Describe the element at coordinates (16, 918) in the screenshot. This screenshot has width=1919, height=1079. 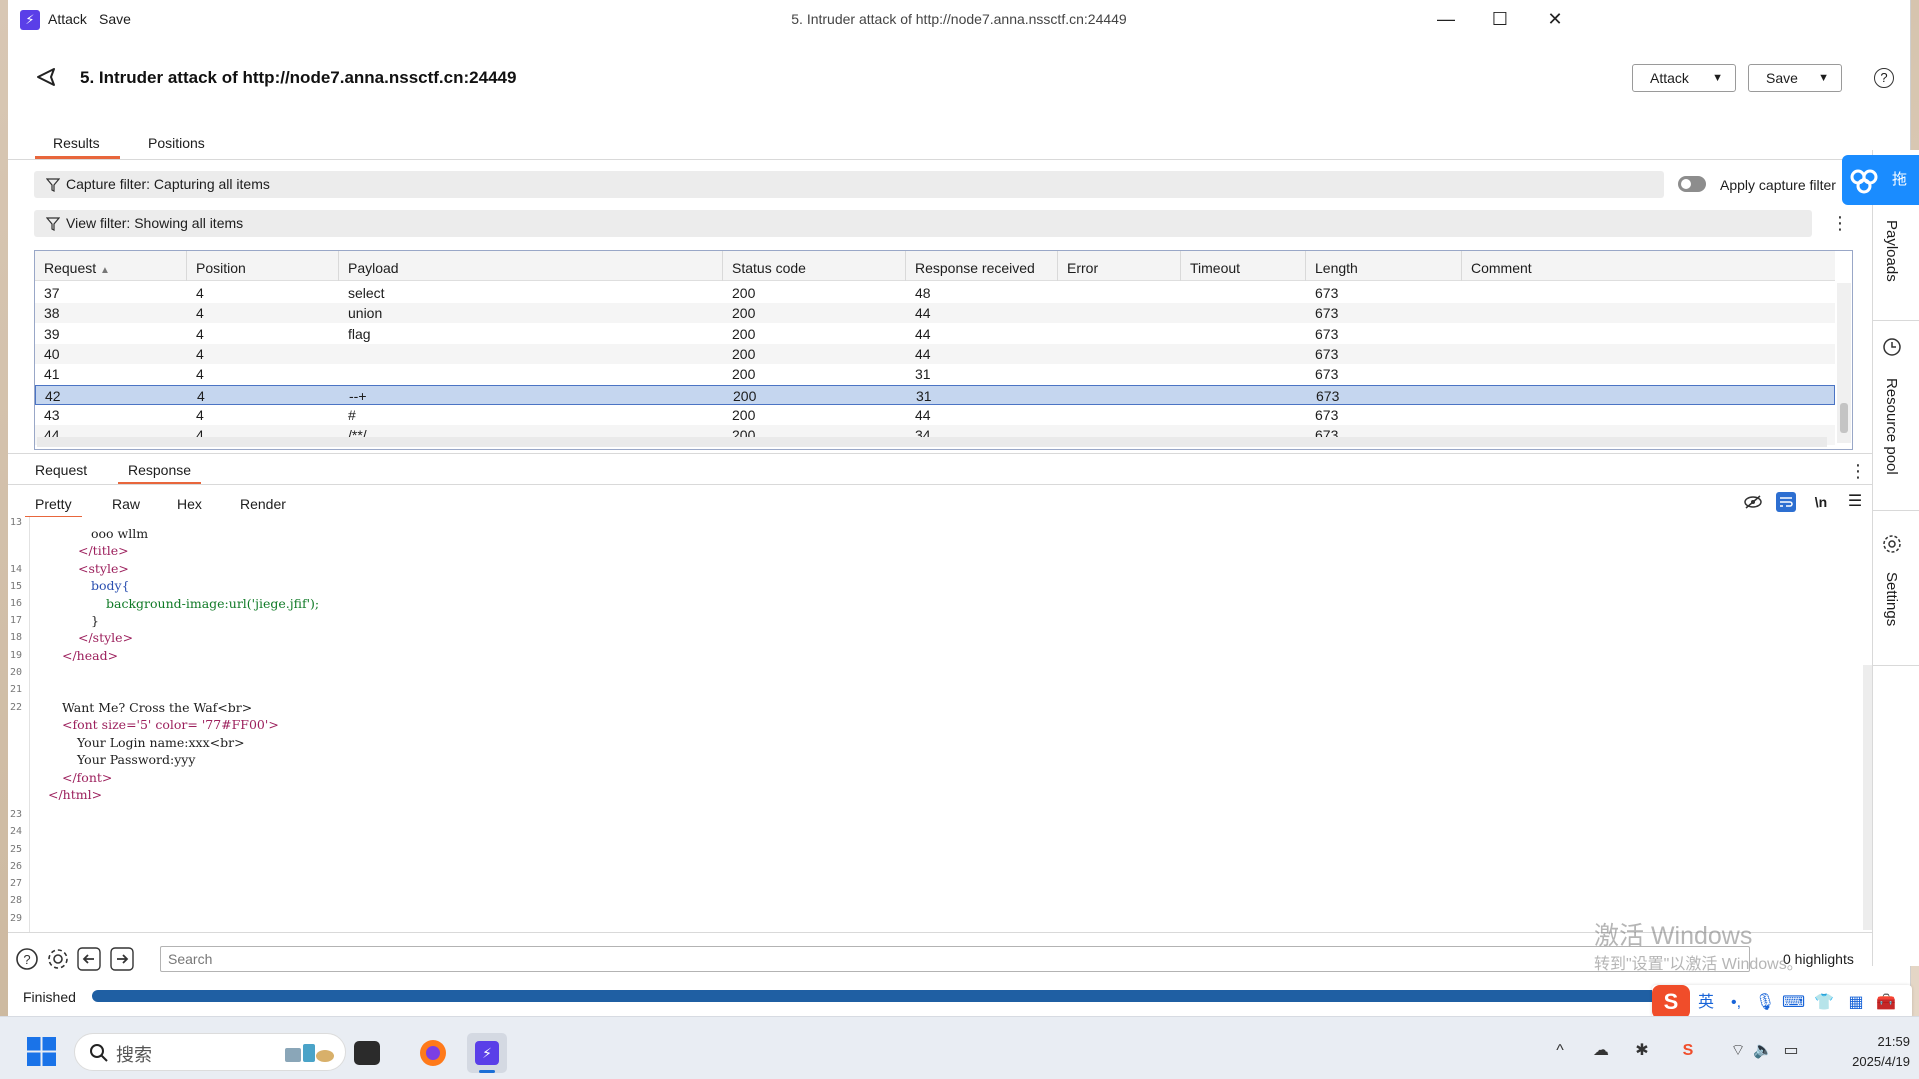
I see `line-number: 29` at that location.